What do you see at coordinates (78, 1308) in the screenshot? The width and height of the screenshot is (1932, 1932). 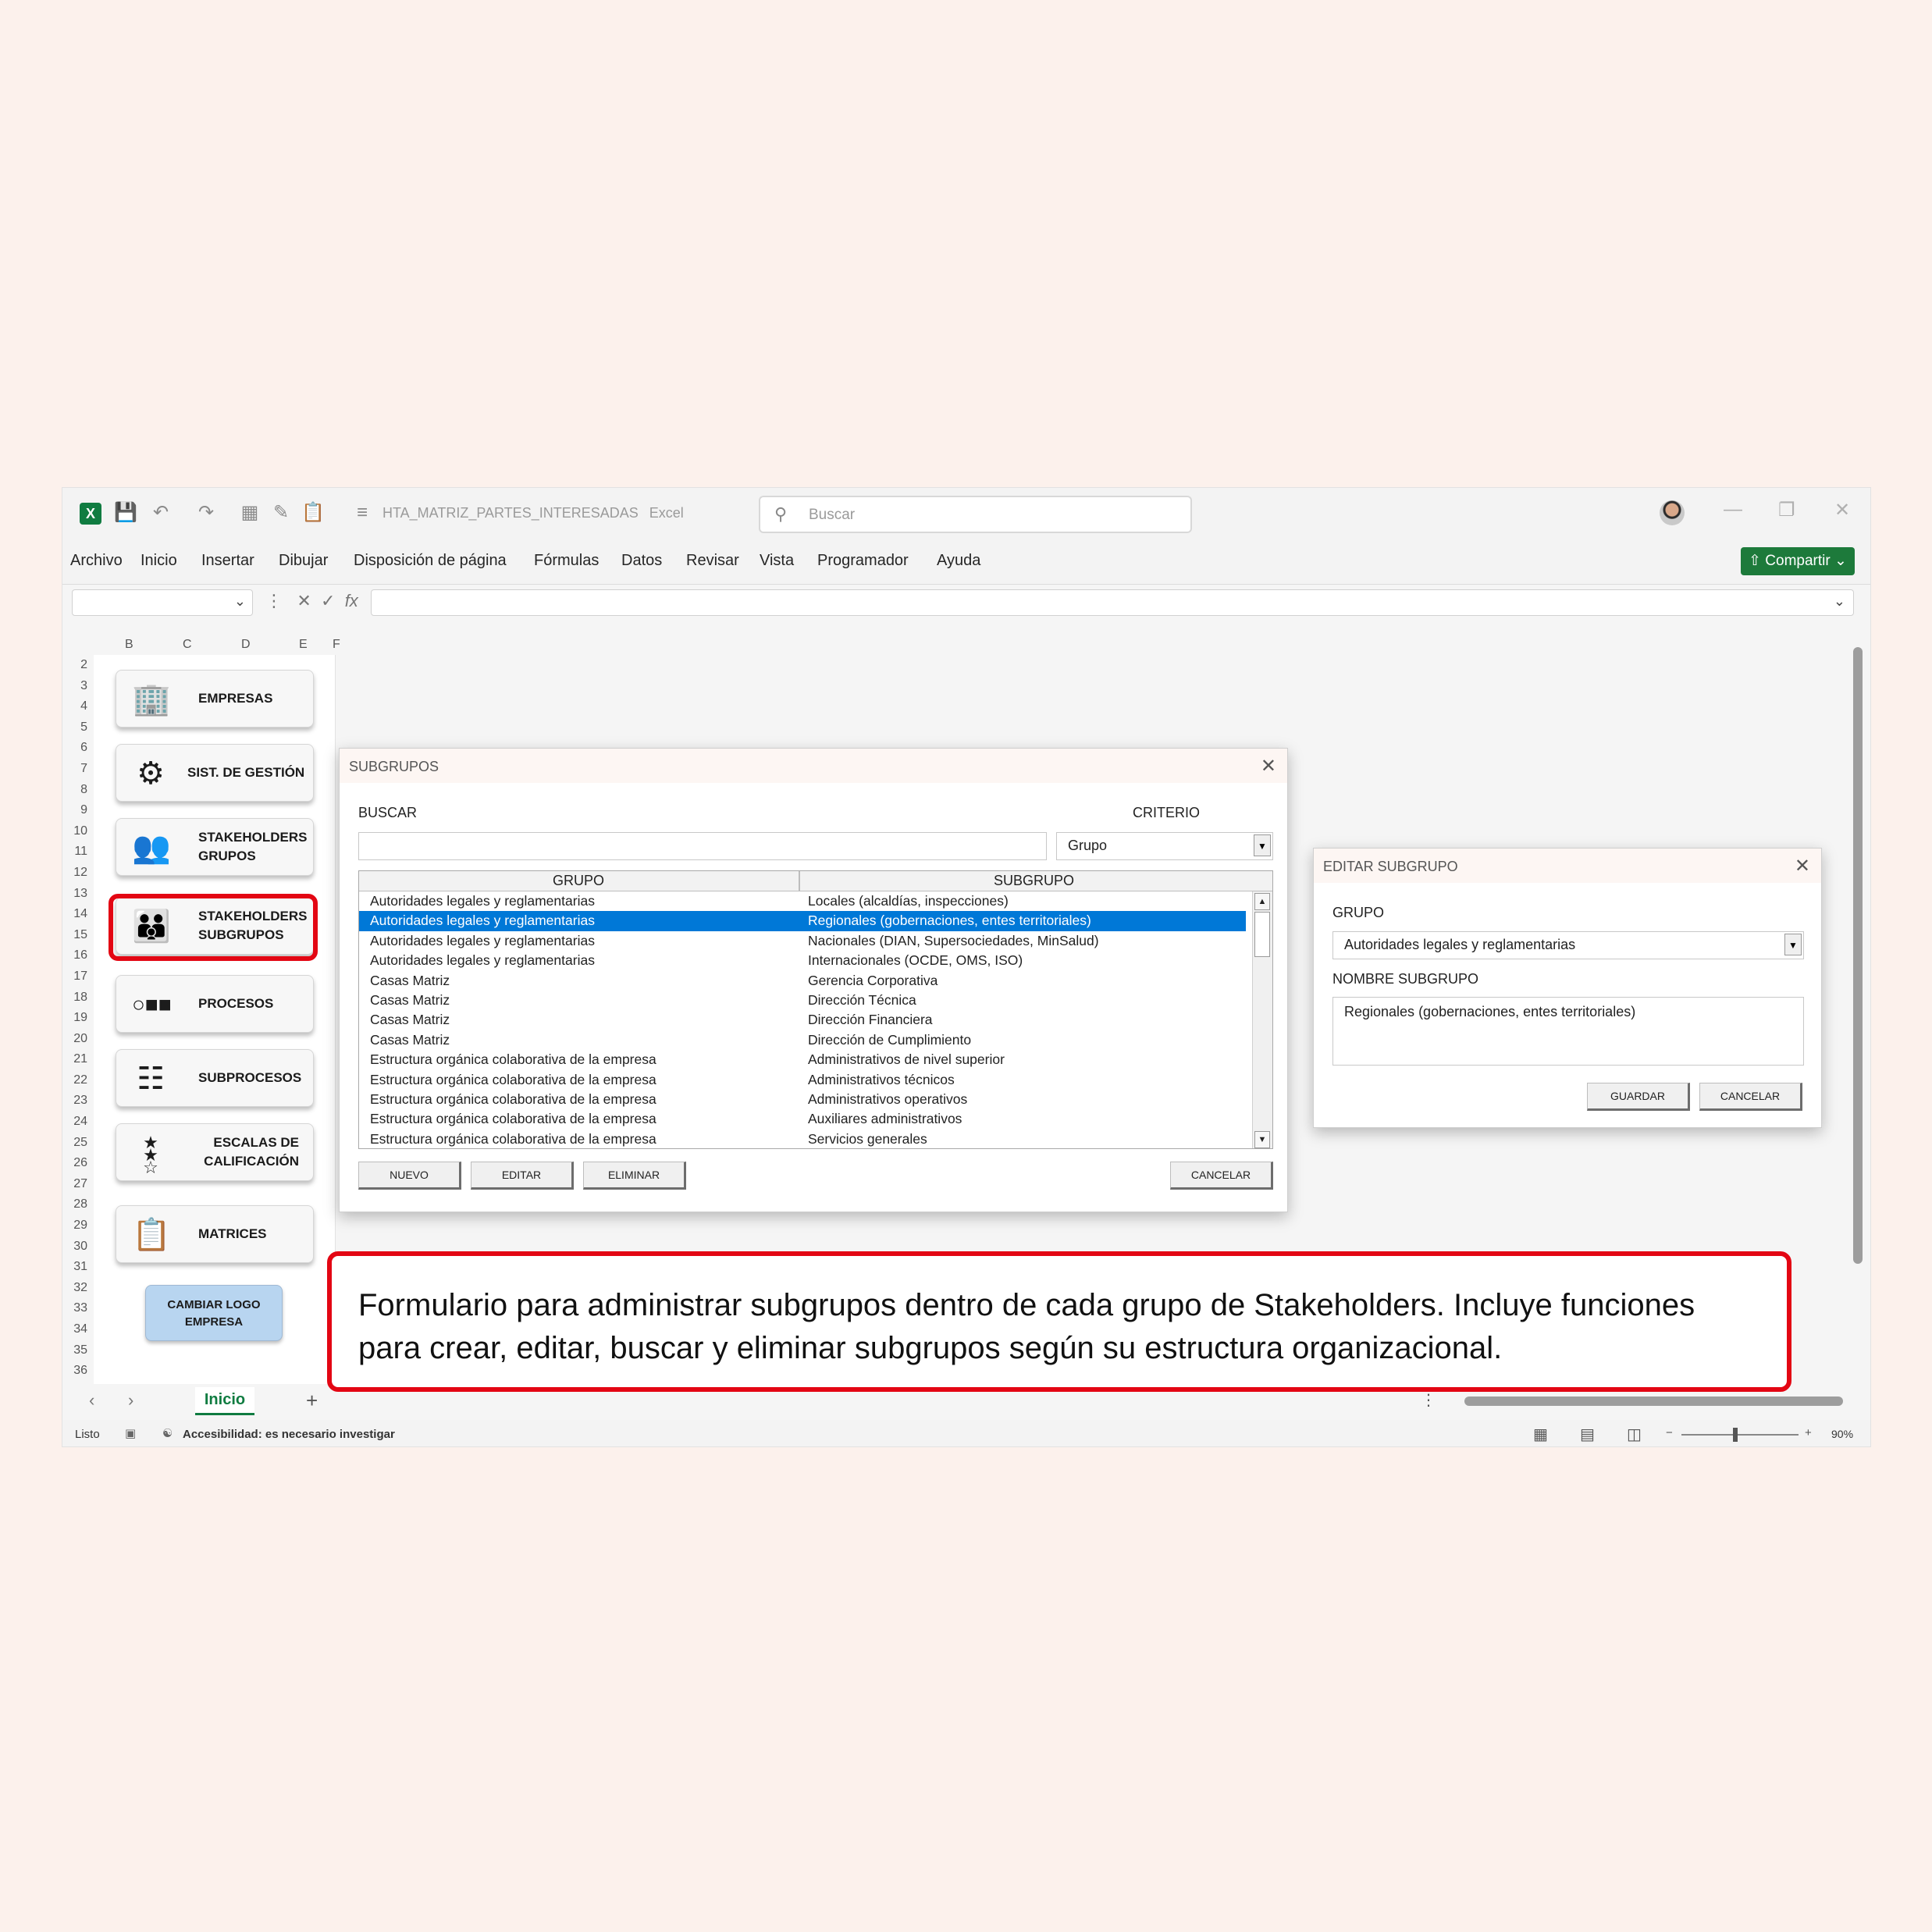 I see `row-header: 33` at bounding box center [78, 1308].